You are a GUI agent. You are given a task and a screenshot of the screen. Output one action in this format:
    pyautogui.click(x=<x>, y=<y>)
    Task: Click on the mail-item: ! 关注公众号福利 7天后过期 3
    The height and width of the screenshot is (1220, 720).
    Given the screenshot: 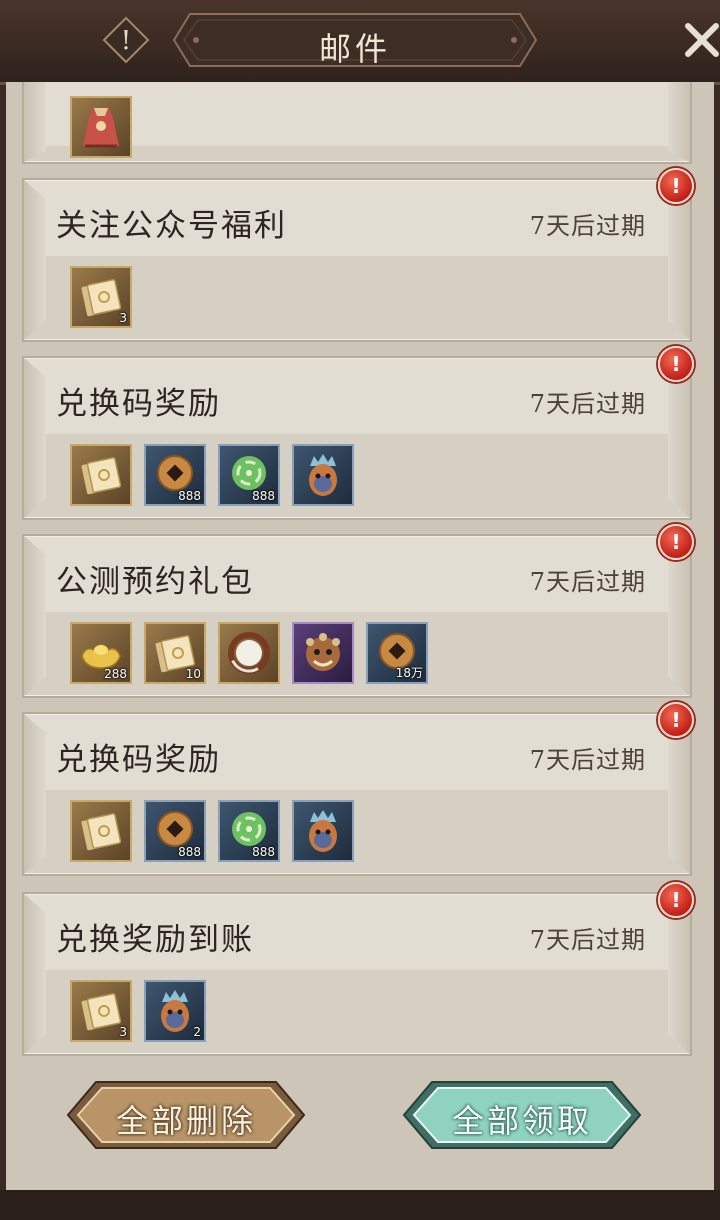 What is the action you would take?
    pyautogui.click(x=358, y=255)
    